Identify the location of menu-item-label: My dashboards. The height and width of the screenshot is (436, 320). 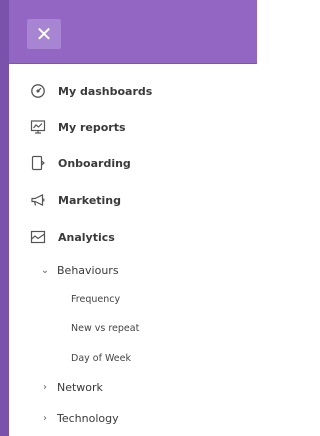
(105, 91).